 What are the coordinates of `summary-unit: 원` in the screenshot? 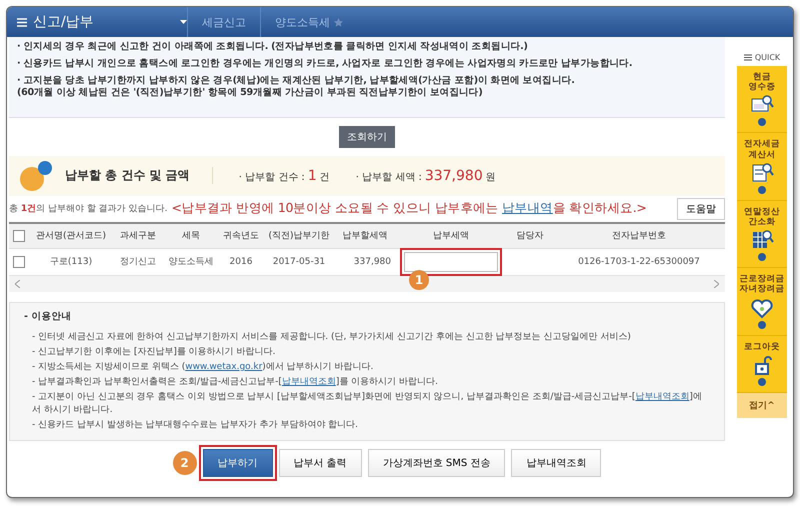 It's located at (491, 177).